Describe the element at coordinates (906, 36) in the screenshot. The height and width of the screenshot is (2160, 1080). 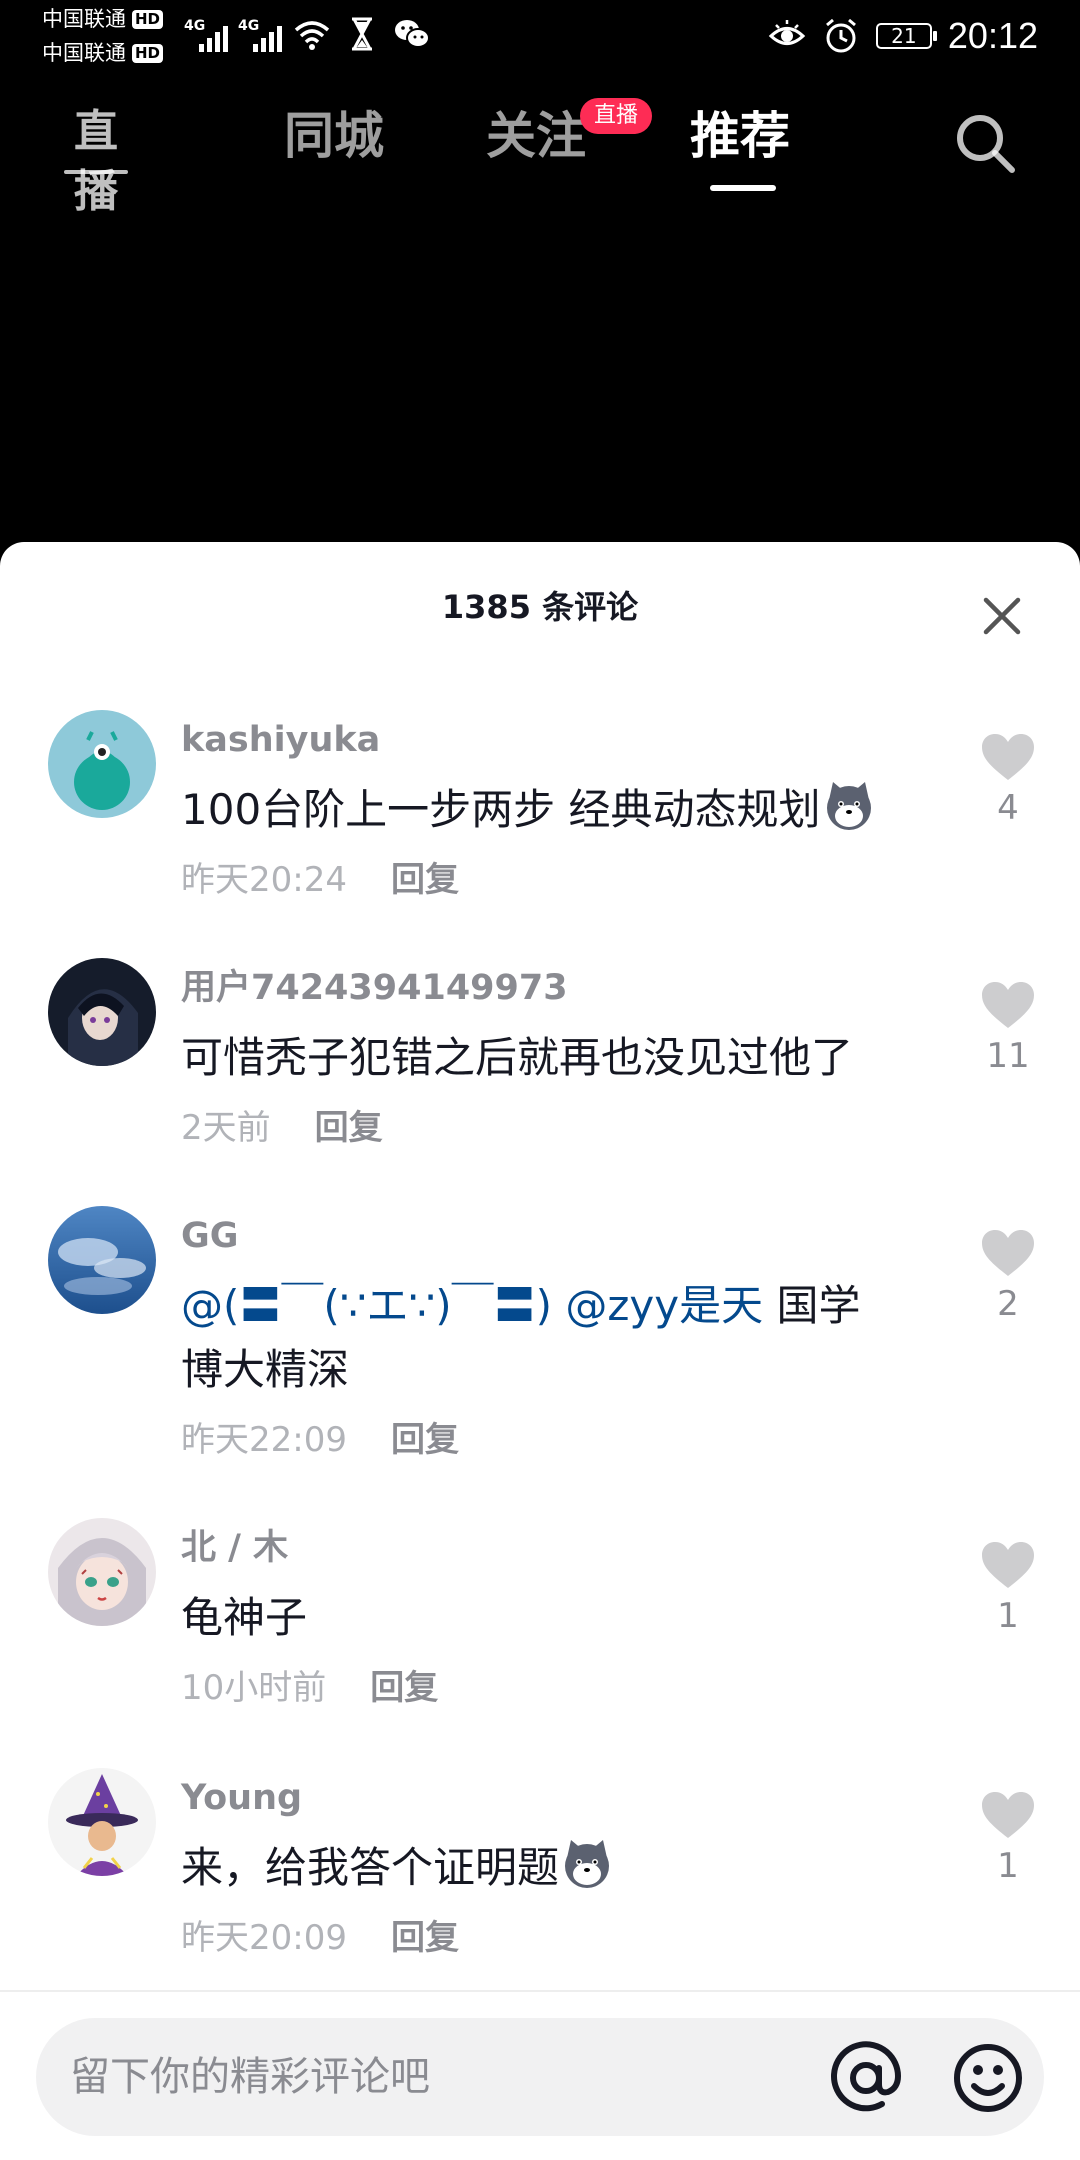
I see `battery-icon: 21` at that location.